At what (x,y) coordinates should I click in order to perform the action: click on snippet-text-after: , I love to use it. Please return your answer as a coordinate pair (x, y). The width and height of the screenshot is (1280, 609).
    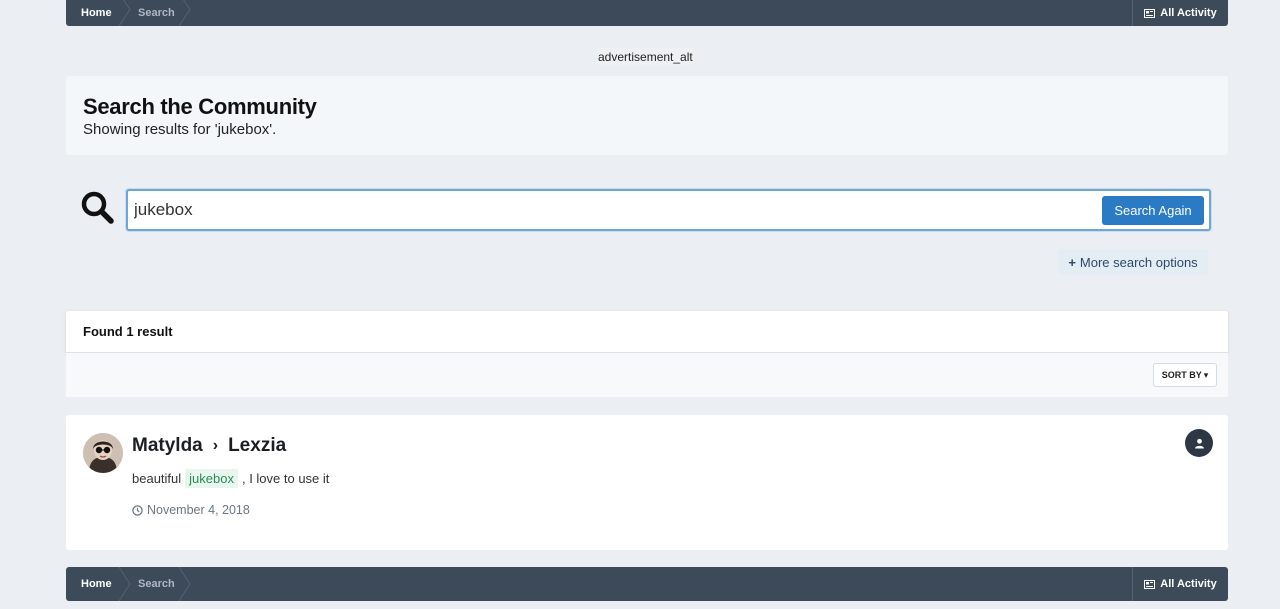
    Looking at the image, I should click on (285, 478).